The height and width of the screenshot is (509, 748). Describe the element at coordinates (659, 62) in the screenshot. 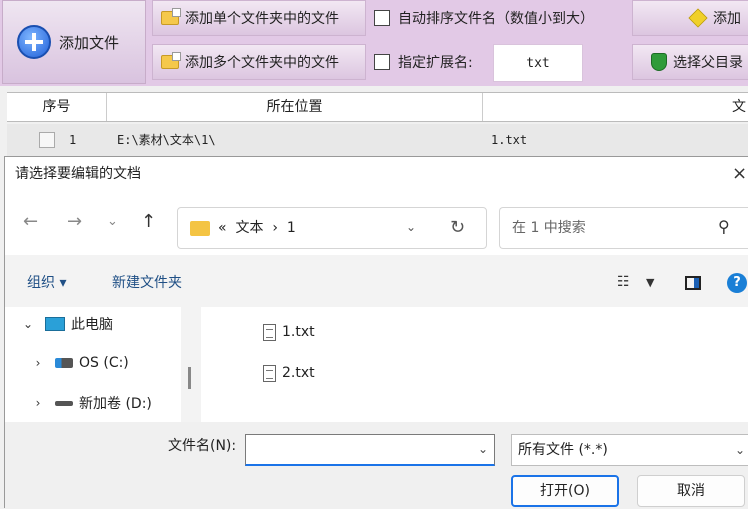

I see `shield-icon` at that location.